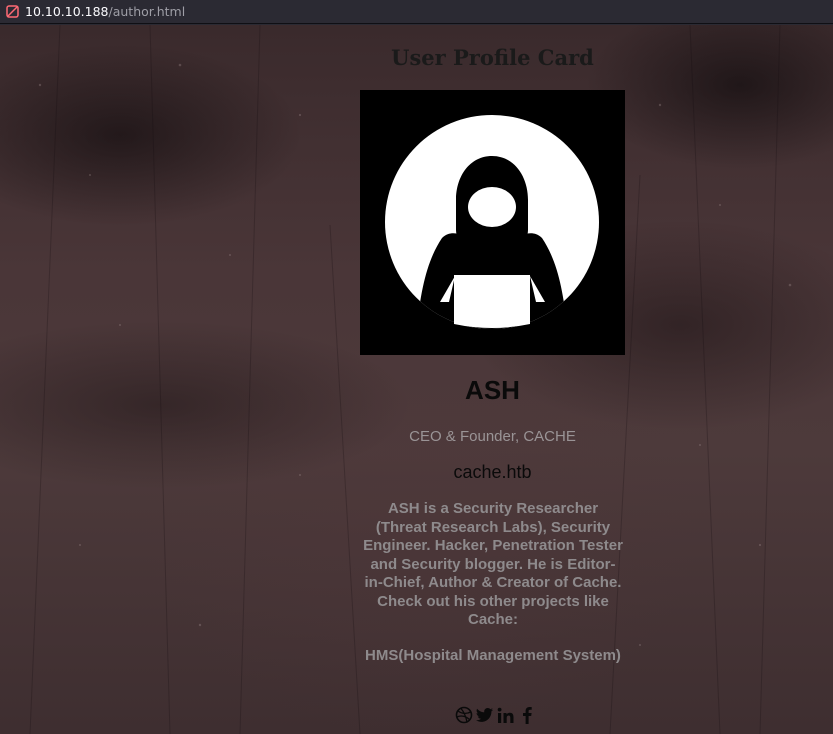 Image resolution: width=833 pixels, height=734 pixels. I want to click on profile-projects: HMS(Hospital Management System), so click(493, 655).